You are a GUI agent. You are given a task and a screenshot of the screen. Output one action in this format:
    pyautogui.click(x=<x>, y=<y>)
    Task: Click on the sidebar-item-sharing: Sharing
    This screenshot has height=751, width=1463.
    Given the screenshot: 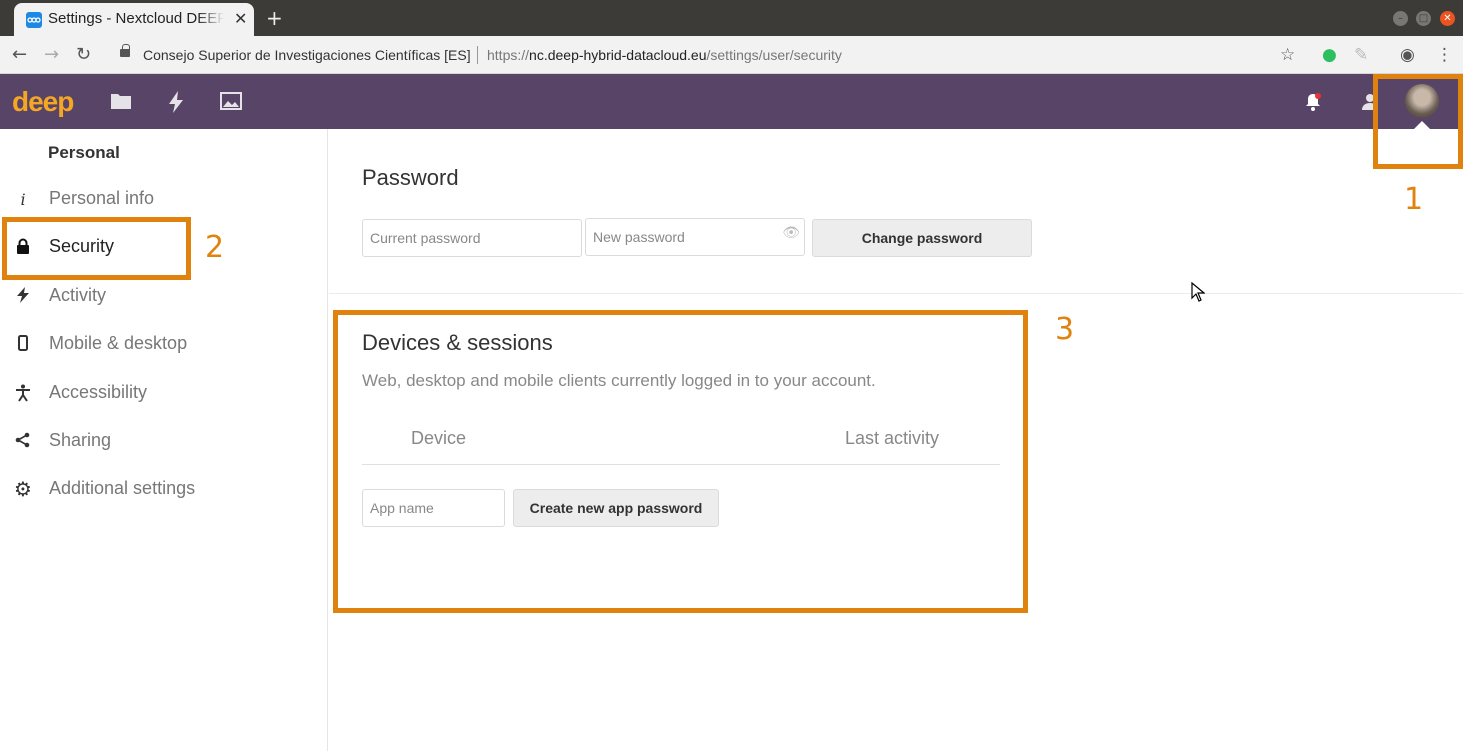 What is the action you would take?
    pyautogui.click(x=164, y=442)
    